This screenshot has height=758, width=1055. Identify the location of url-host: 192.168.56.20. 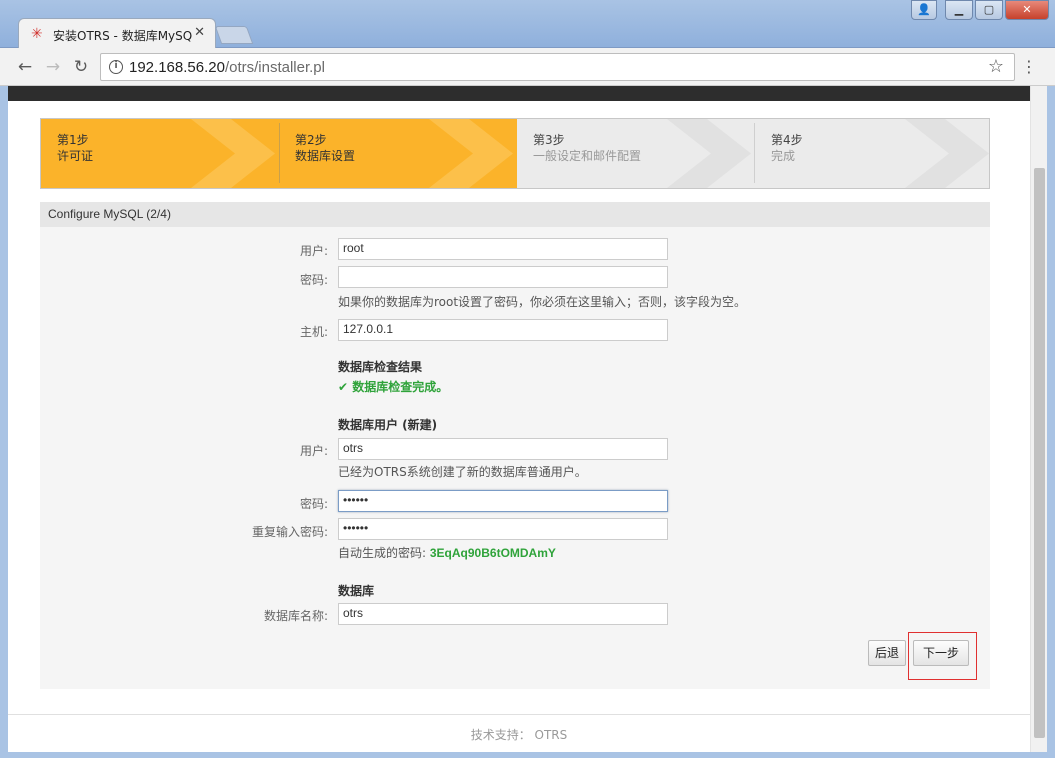
(177, 67).